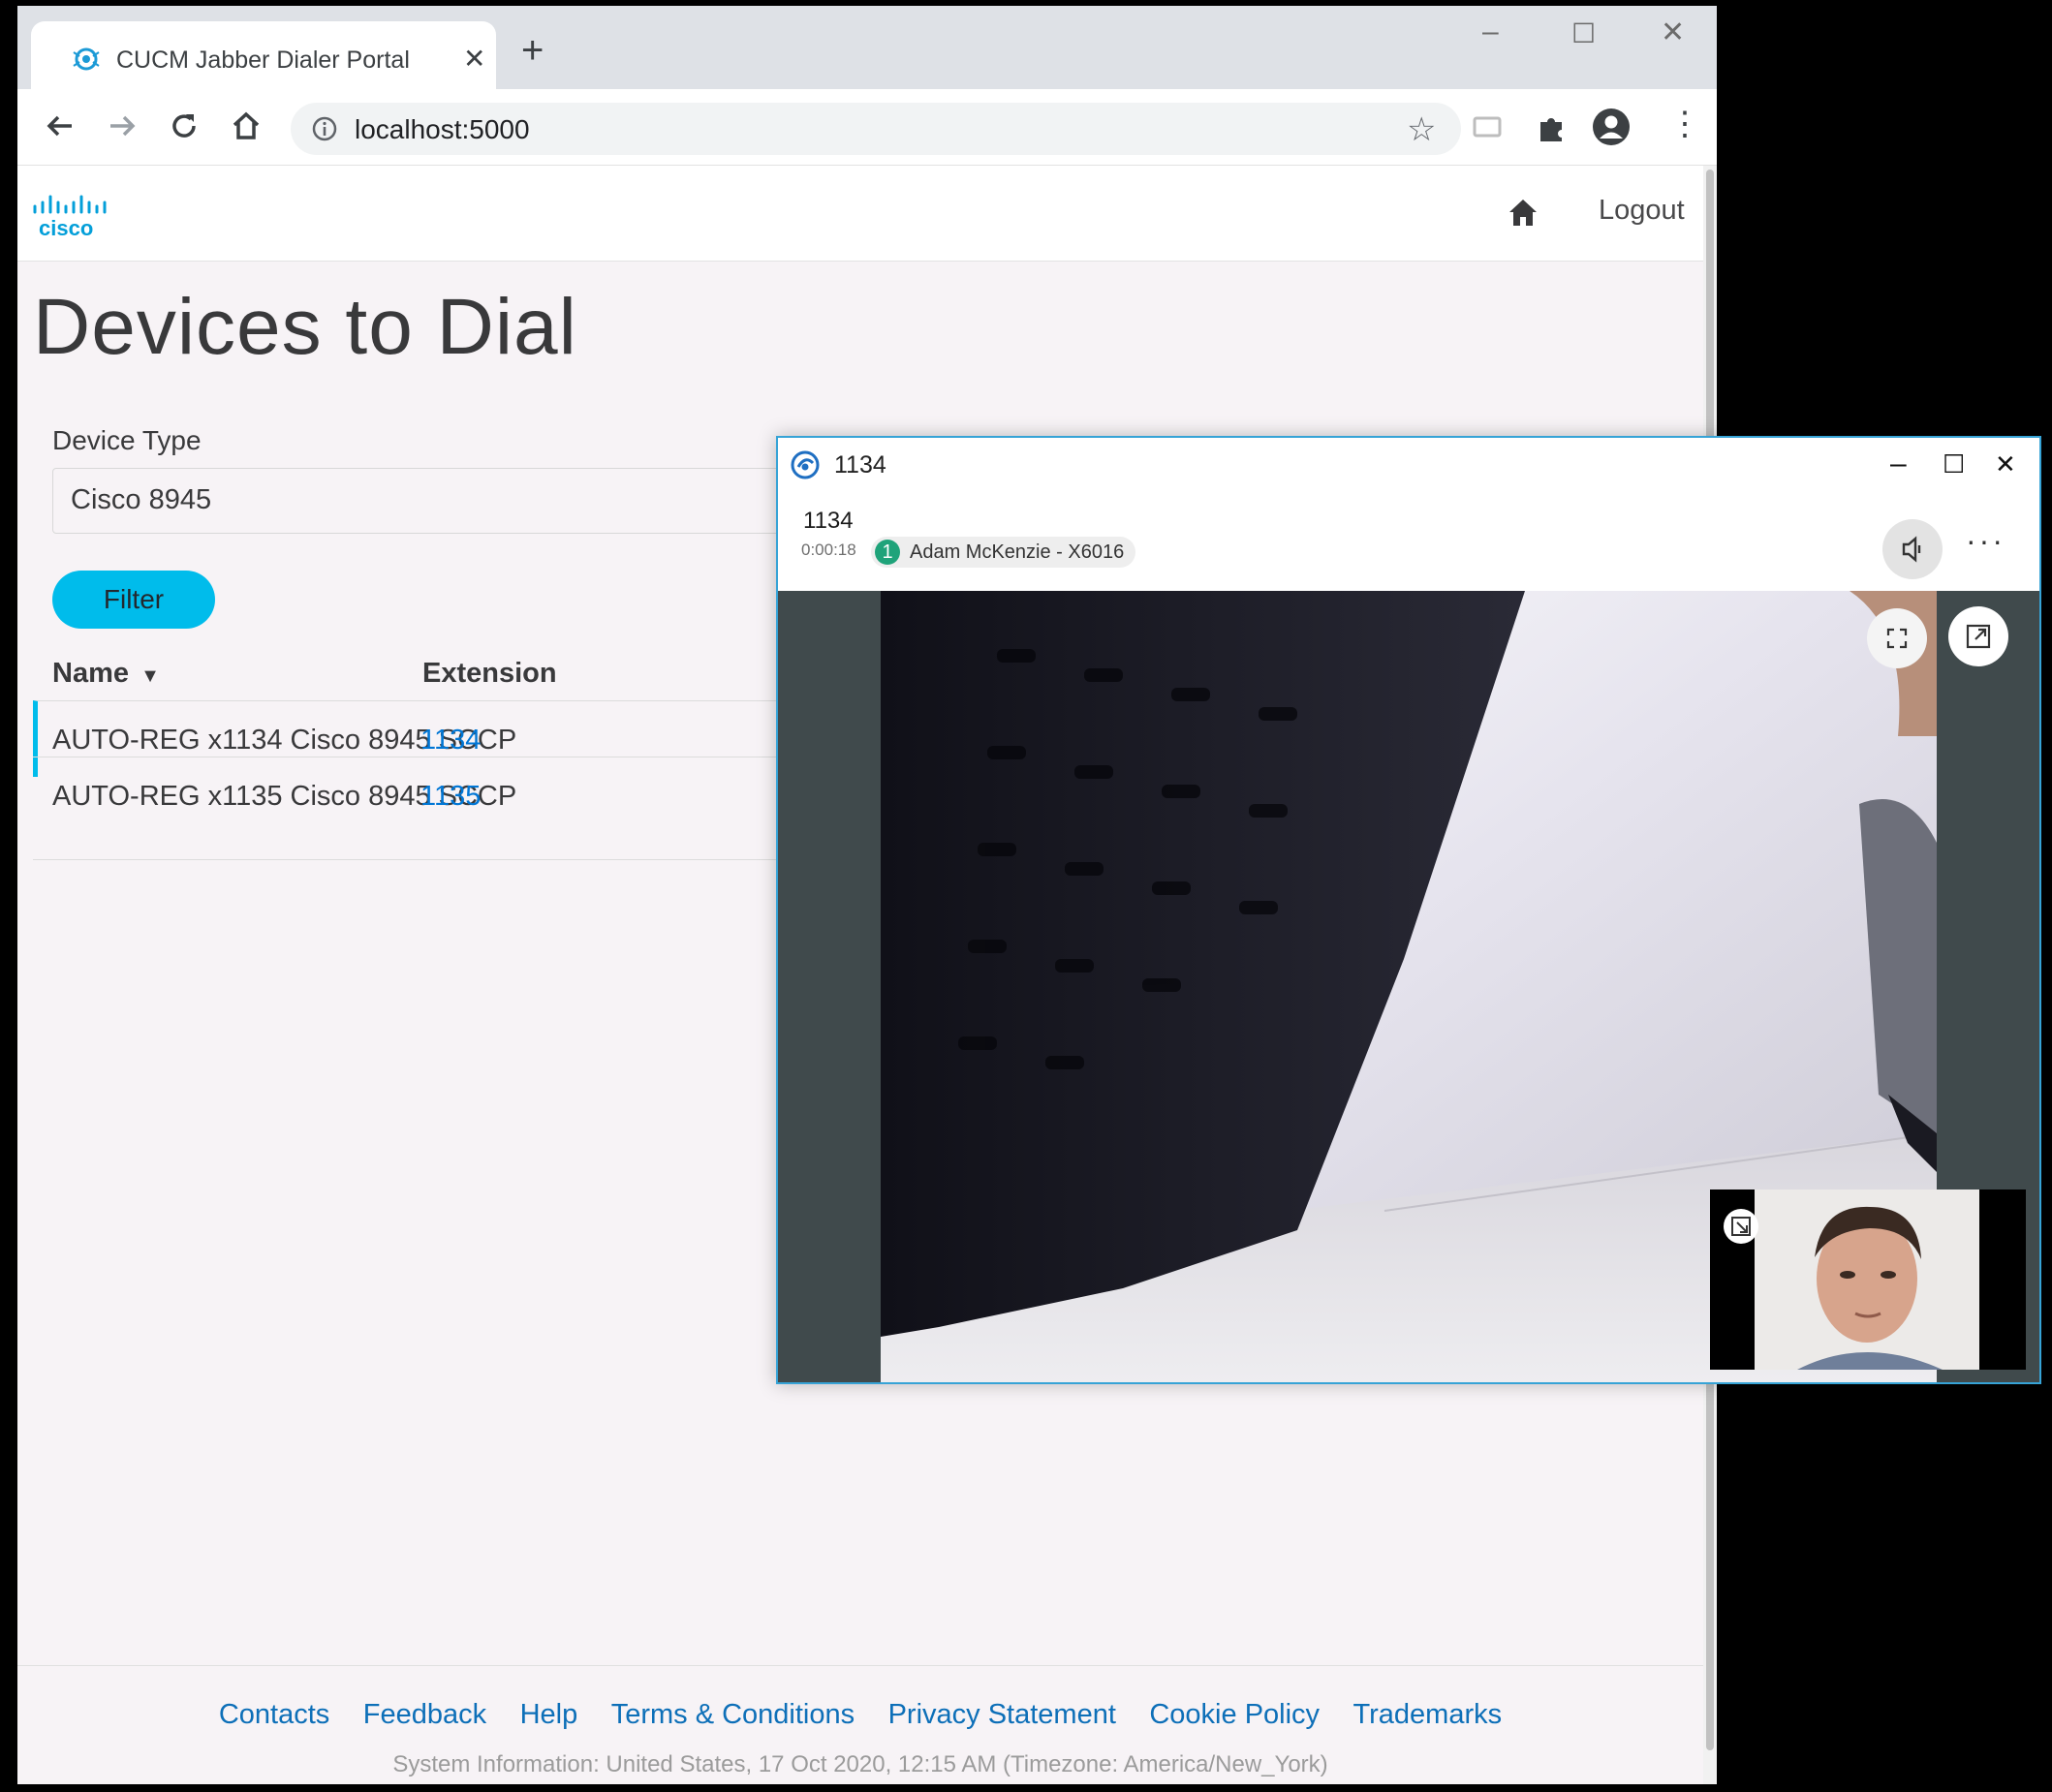 This screenshot has height=1792, width=2052. Describe the element at coordinates (141, 499) in the screenshot. I see `device-type-value: Cisco 8945` at that location.